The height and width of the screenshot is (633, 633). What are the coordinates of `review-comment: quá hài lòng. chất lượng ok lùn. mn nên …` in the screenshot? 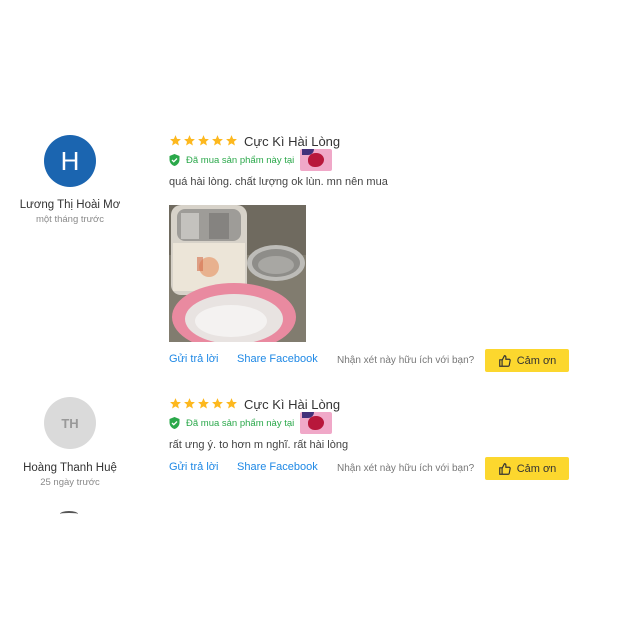 It's located at (278, 182).